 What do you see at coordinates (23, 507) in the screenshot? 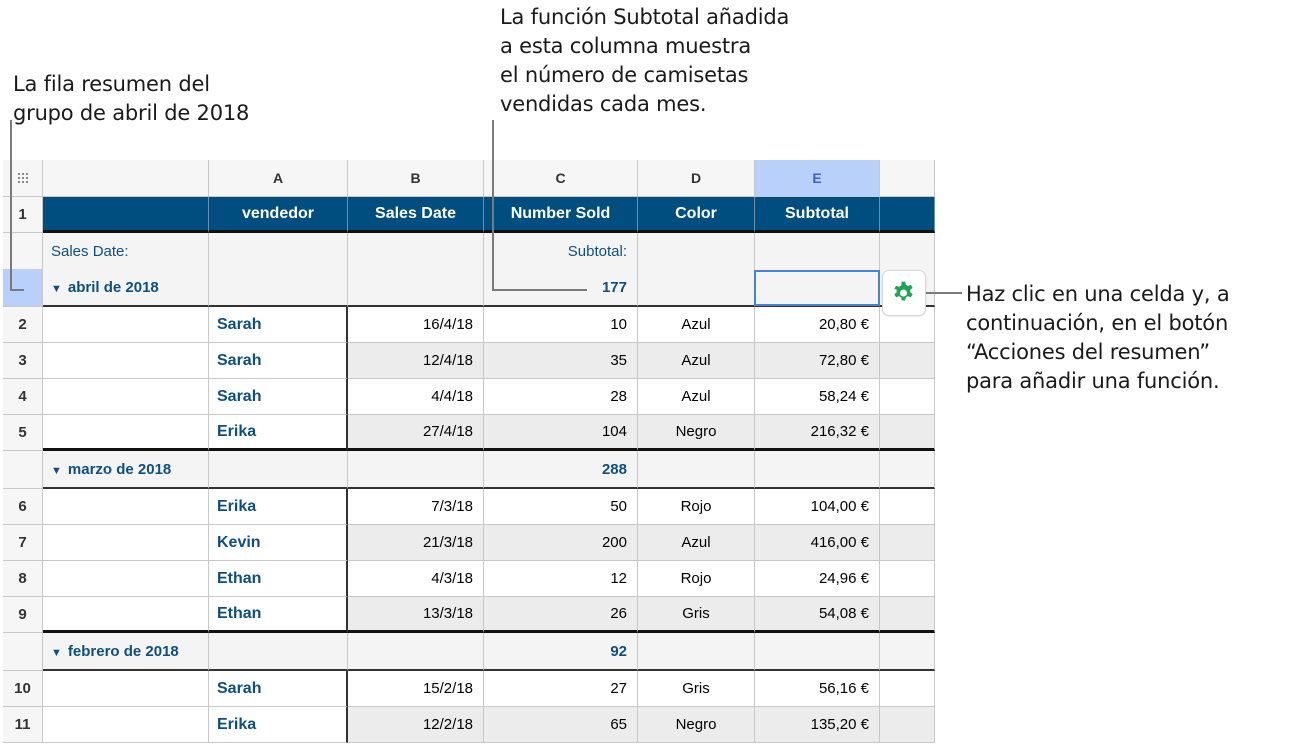
I see `row-number: 6` at bounding box center [23, 507].